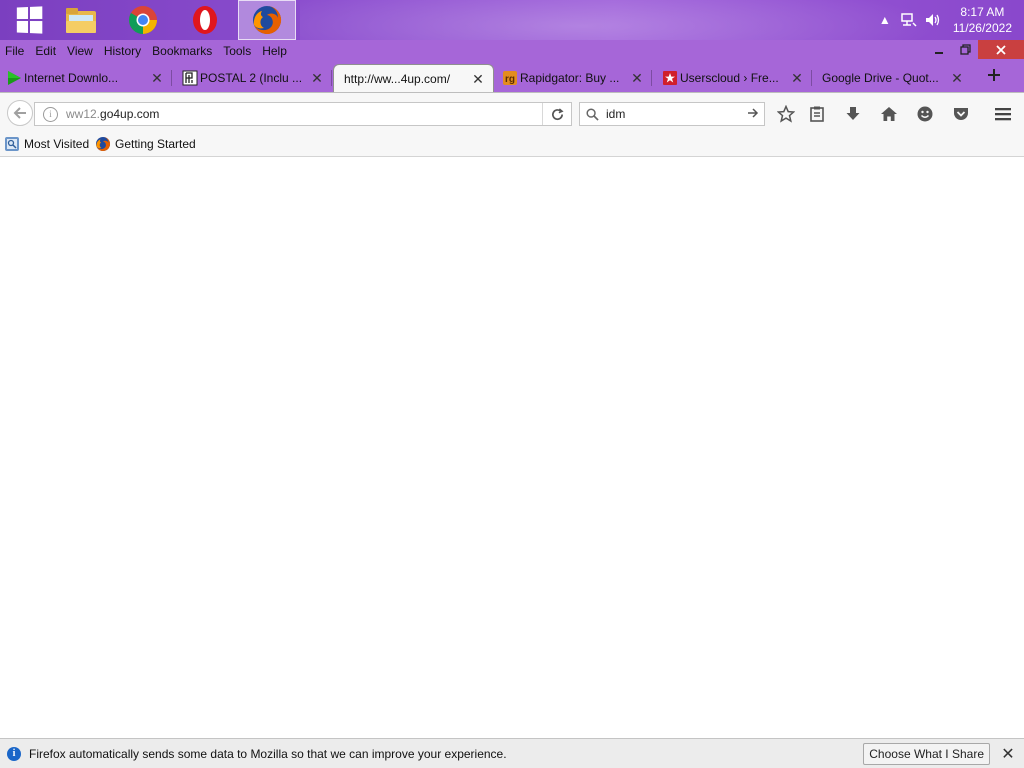 This screenshot has height=768, width=1024. I want to click on menu-bookmarks: Bookmarks, so click(182, 51).